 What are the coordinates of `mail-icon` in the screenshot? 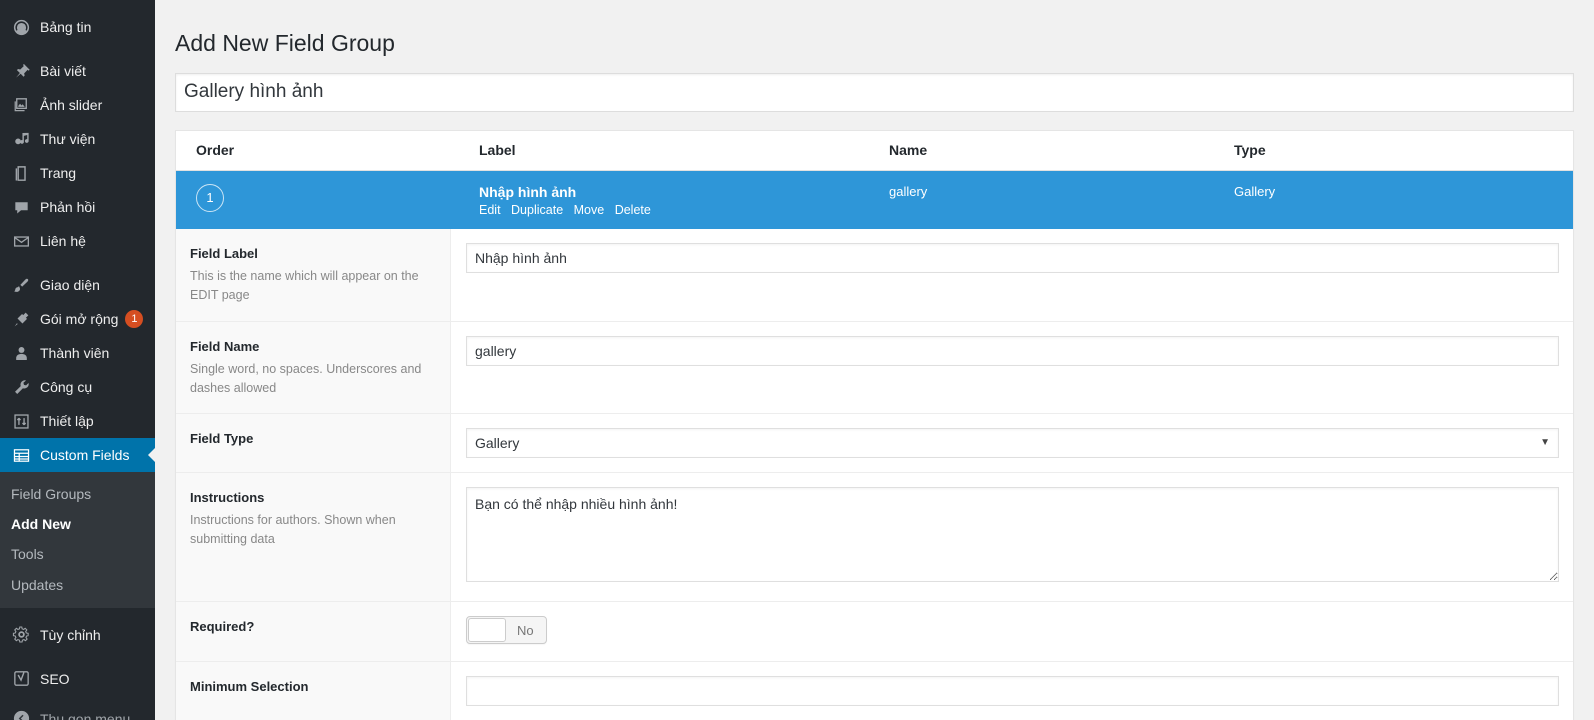 It's located at (21, 241).